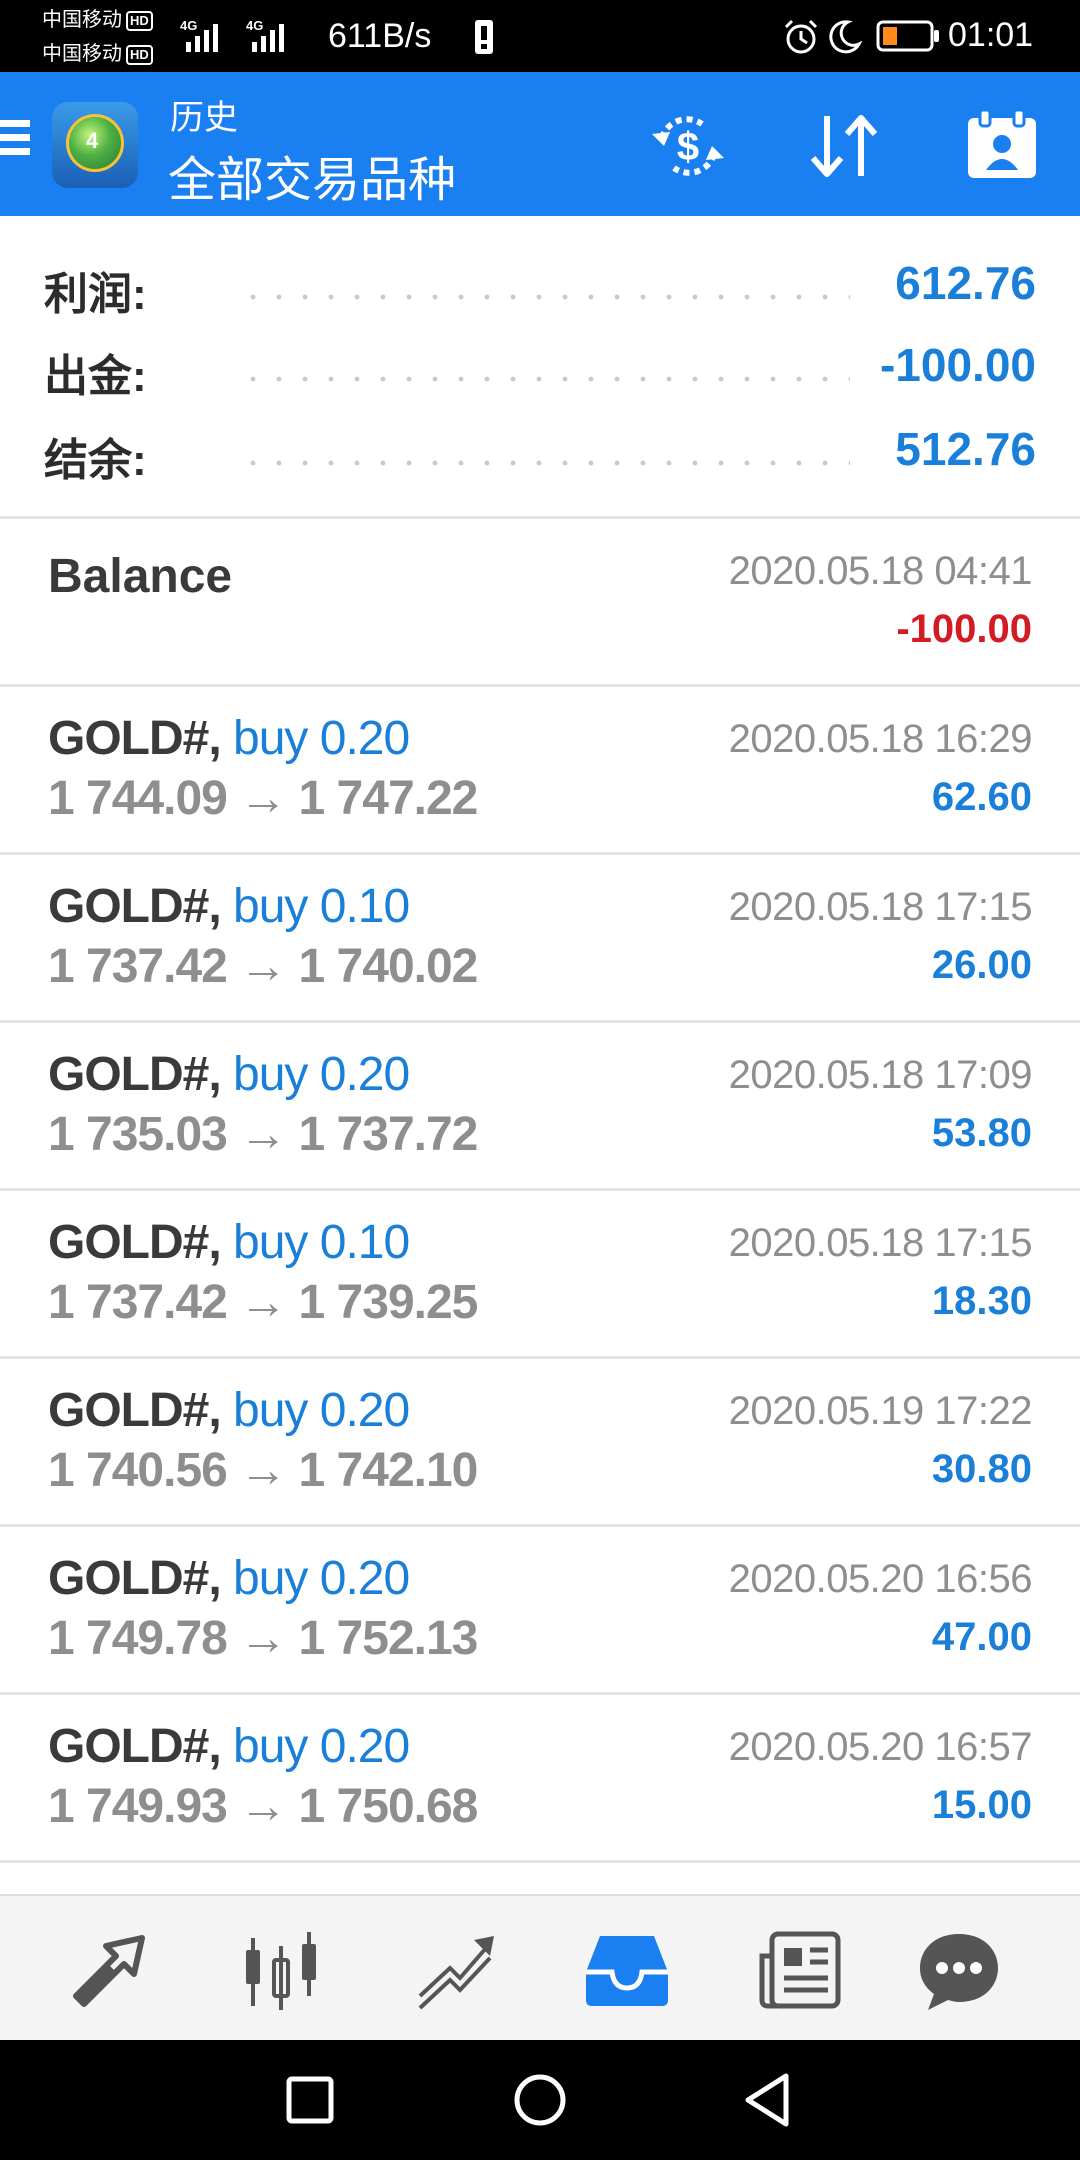 Image resolution: width=1080 pixels, height=2160 pixels. Describe the element at coordinates (845, 146) in the screenshot. I see `sort-icon` at that location.